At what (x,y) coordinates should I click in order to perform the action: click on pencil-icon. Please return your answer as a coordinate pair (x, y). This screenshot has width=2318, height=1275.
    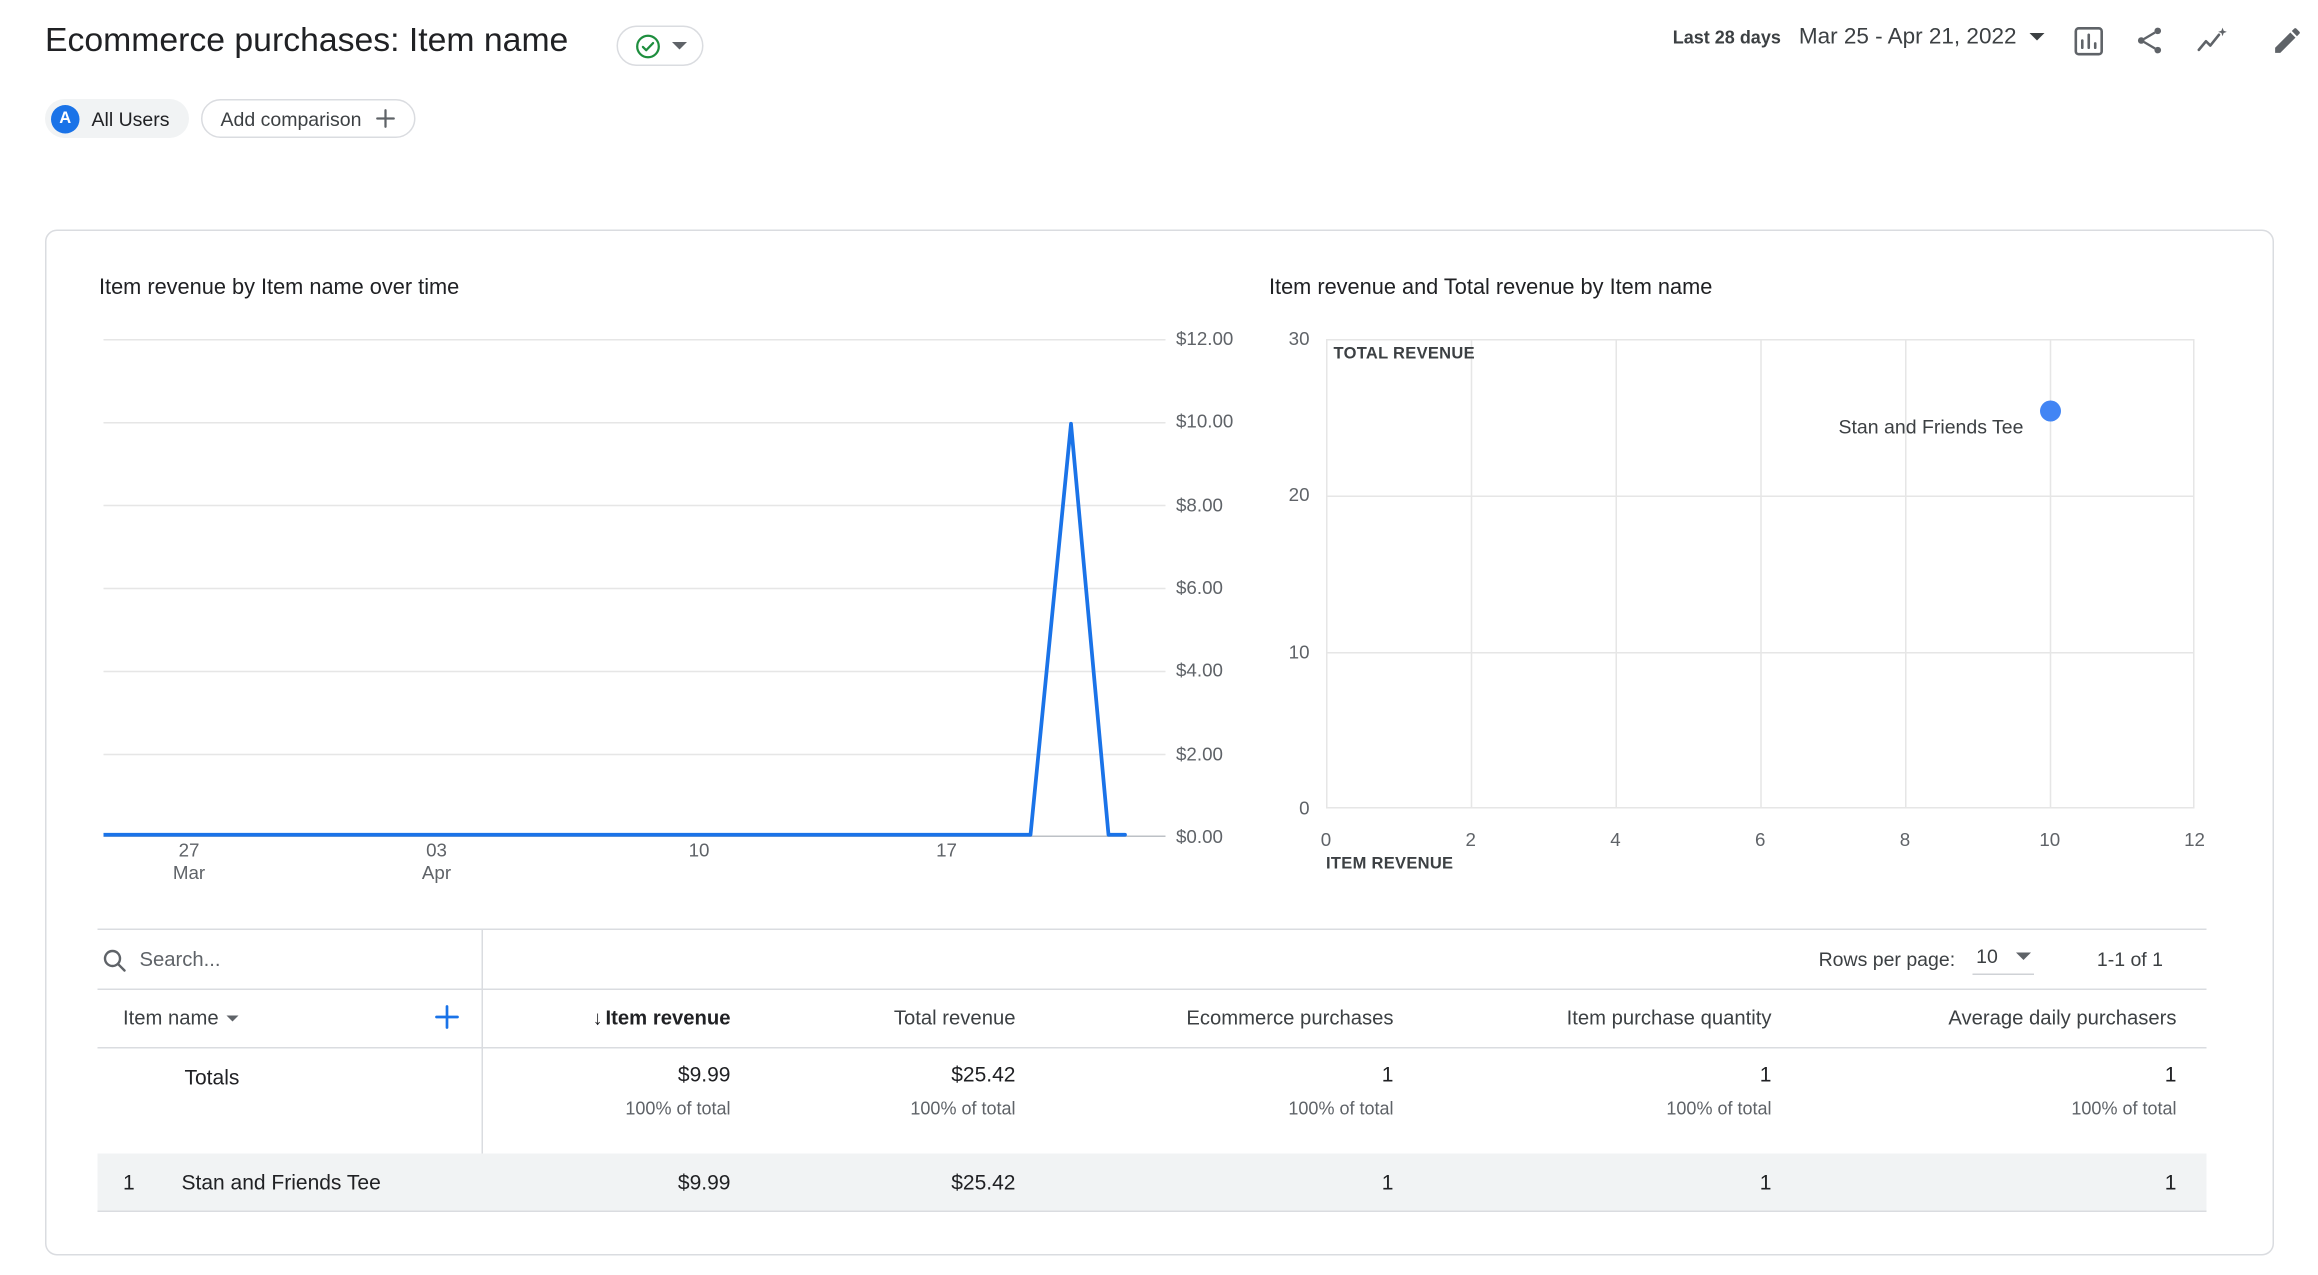
    Looking at the image, I should click on (2287, 40).